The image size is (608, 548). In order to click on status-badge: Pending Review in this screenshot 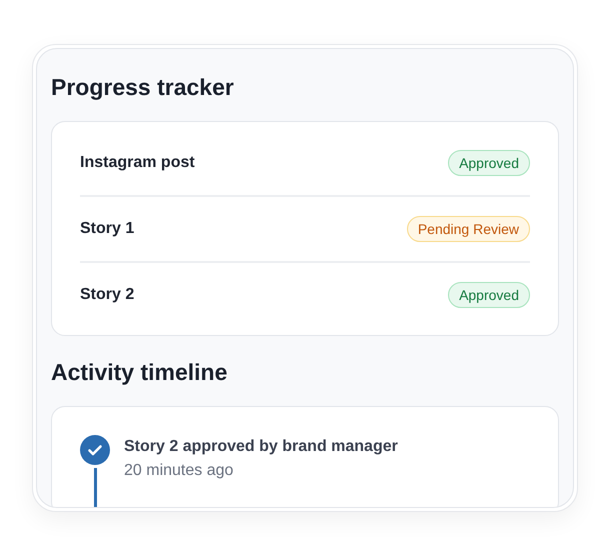, I will do `click(468, 229)`.